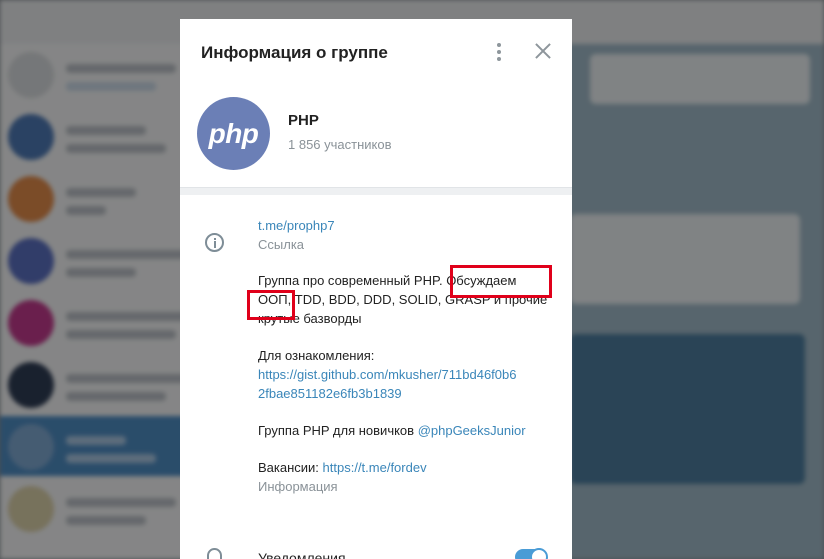 The height and width of the screenshot is (559, 824). Describe the element at coordinates (214, 242) in the screenshot. I see `info-icon` at that location.